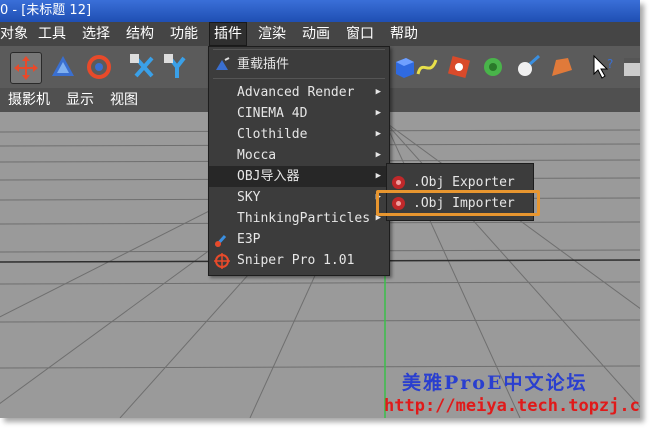  I want to click on nurbs-icon, so click(459, 67).